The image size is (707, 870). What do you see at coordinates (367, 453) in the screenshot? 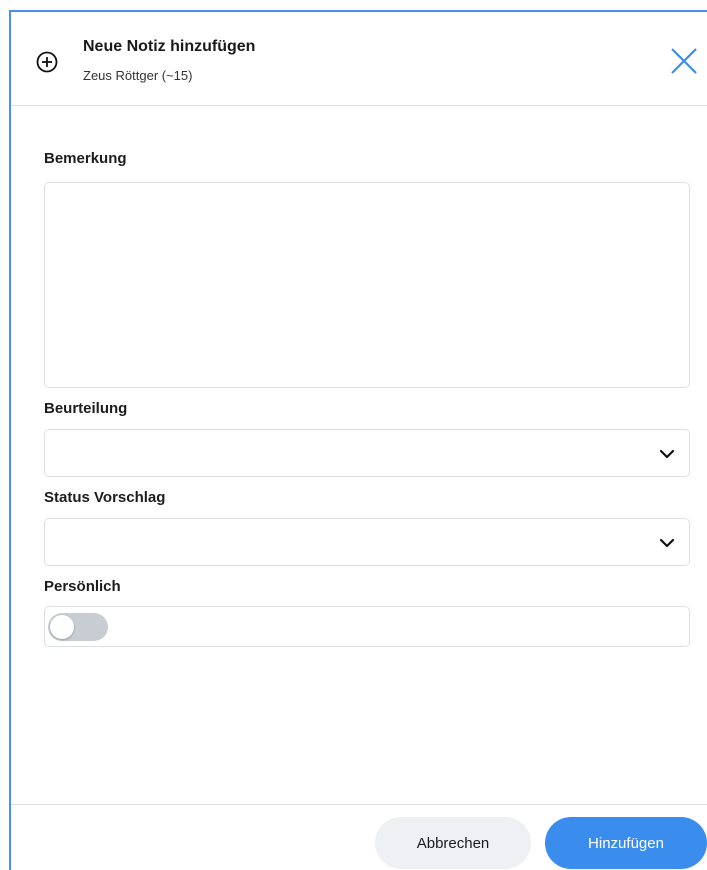
I see `rating-select` at bounding box center [367, 453].